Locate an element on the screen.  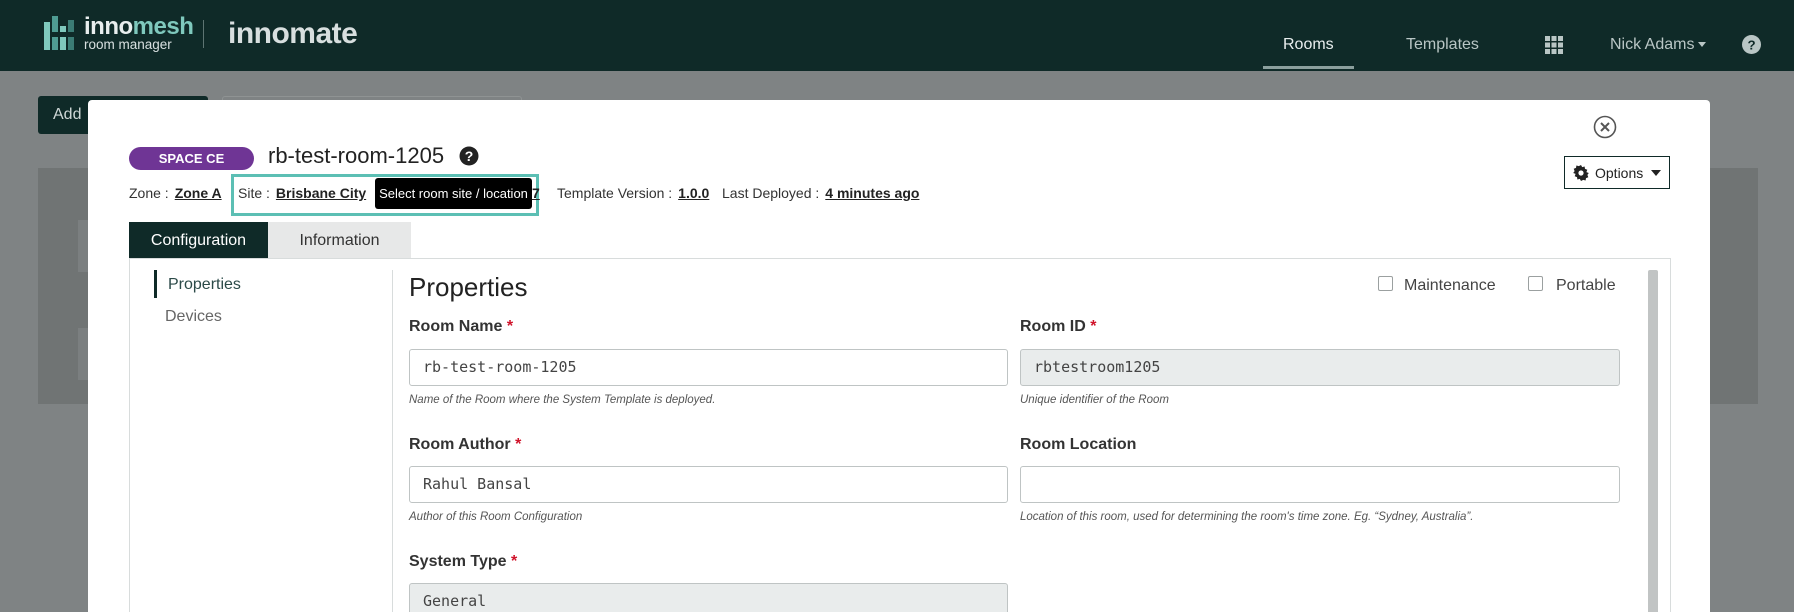
gear-icon is located at coordinates (1581, 172).